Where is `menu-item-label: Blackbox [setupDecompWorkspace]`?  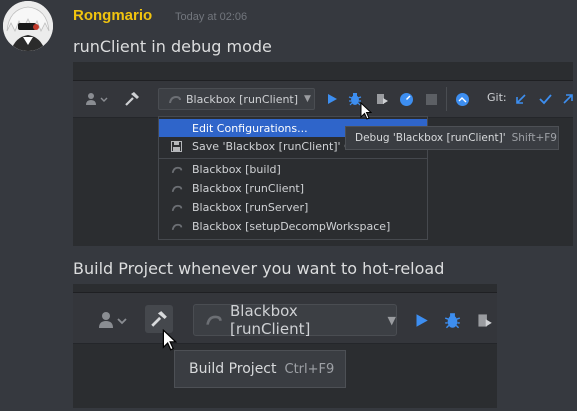 menu-item-label: Blackbox [setupDecompWorkspace] is located at coordinates (291, 226).